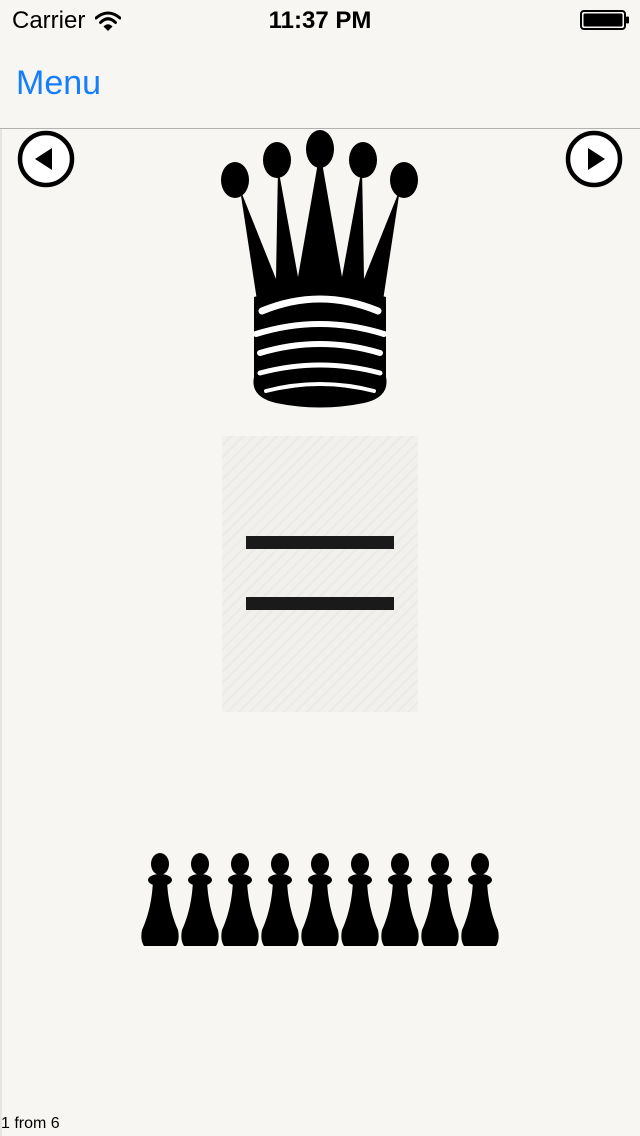 This screenshot has width=640, height=1136. I want to click on arrow-left-circle-icon, so click(46, 159).